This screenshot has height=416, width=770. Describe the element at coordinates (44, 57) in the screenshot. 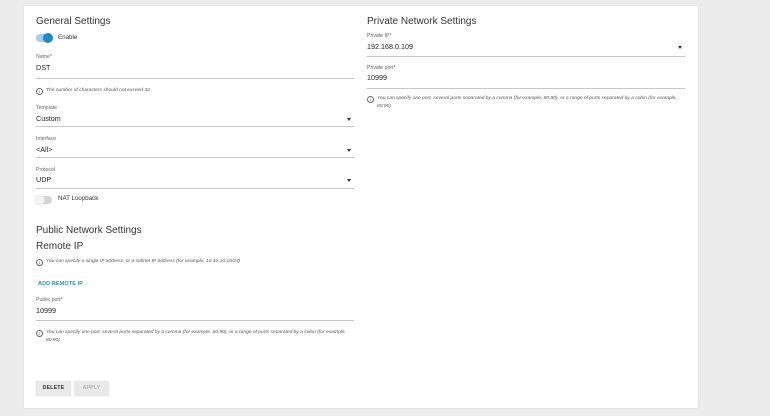

I see `name-label: Name*` at that location.